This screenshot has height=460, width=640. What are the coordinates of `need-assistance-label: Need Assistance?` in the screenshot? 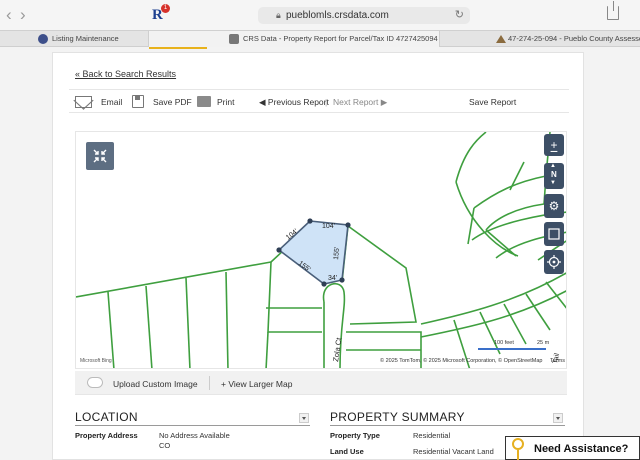 It's located at (581, 449).